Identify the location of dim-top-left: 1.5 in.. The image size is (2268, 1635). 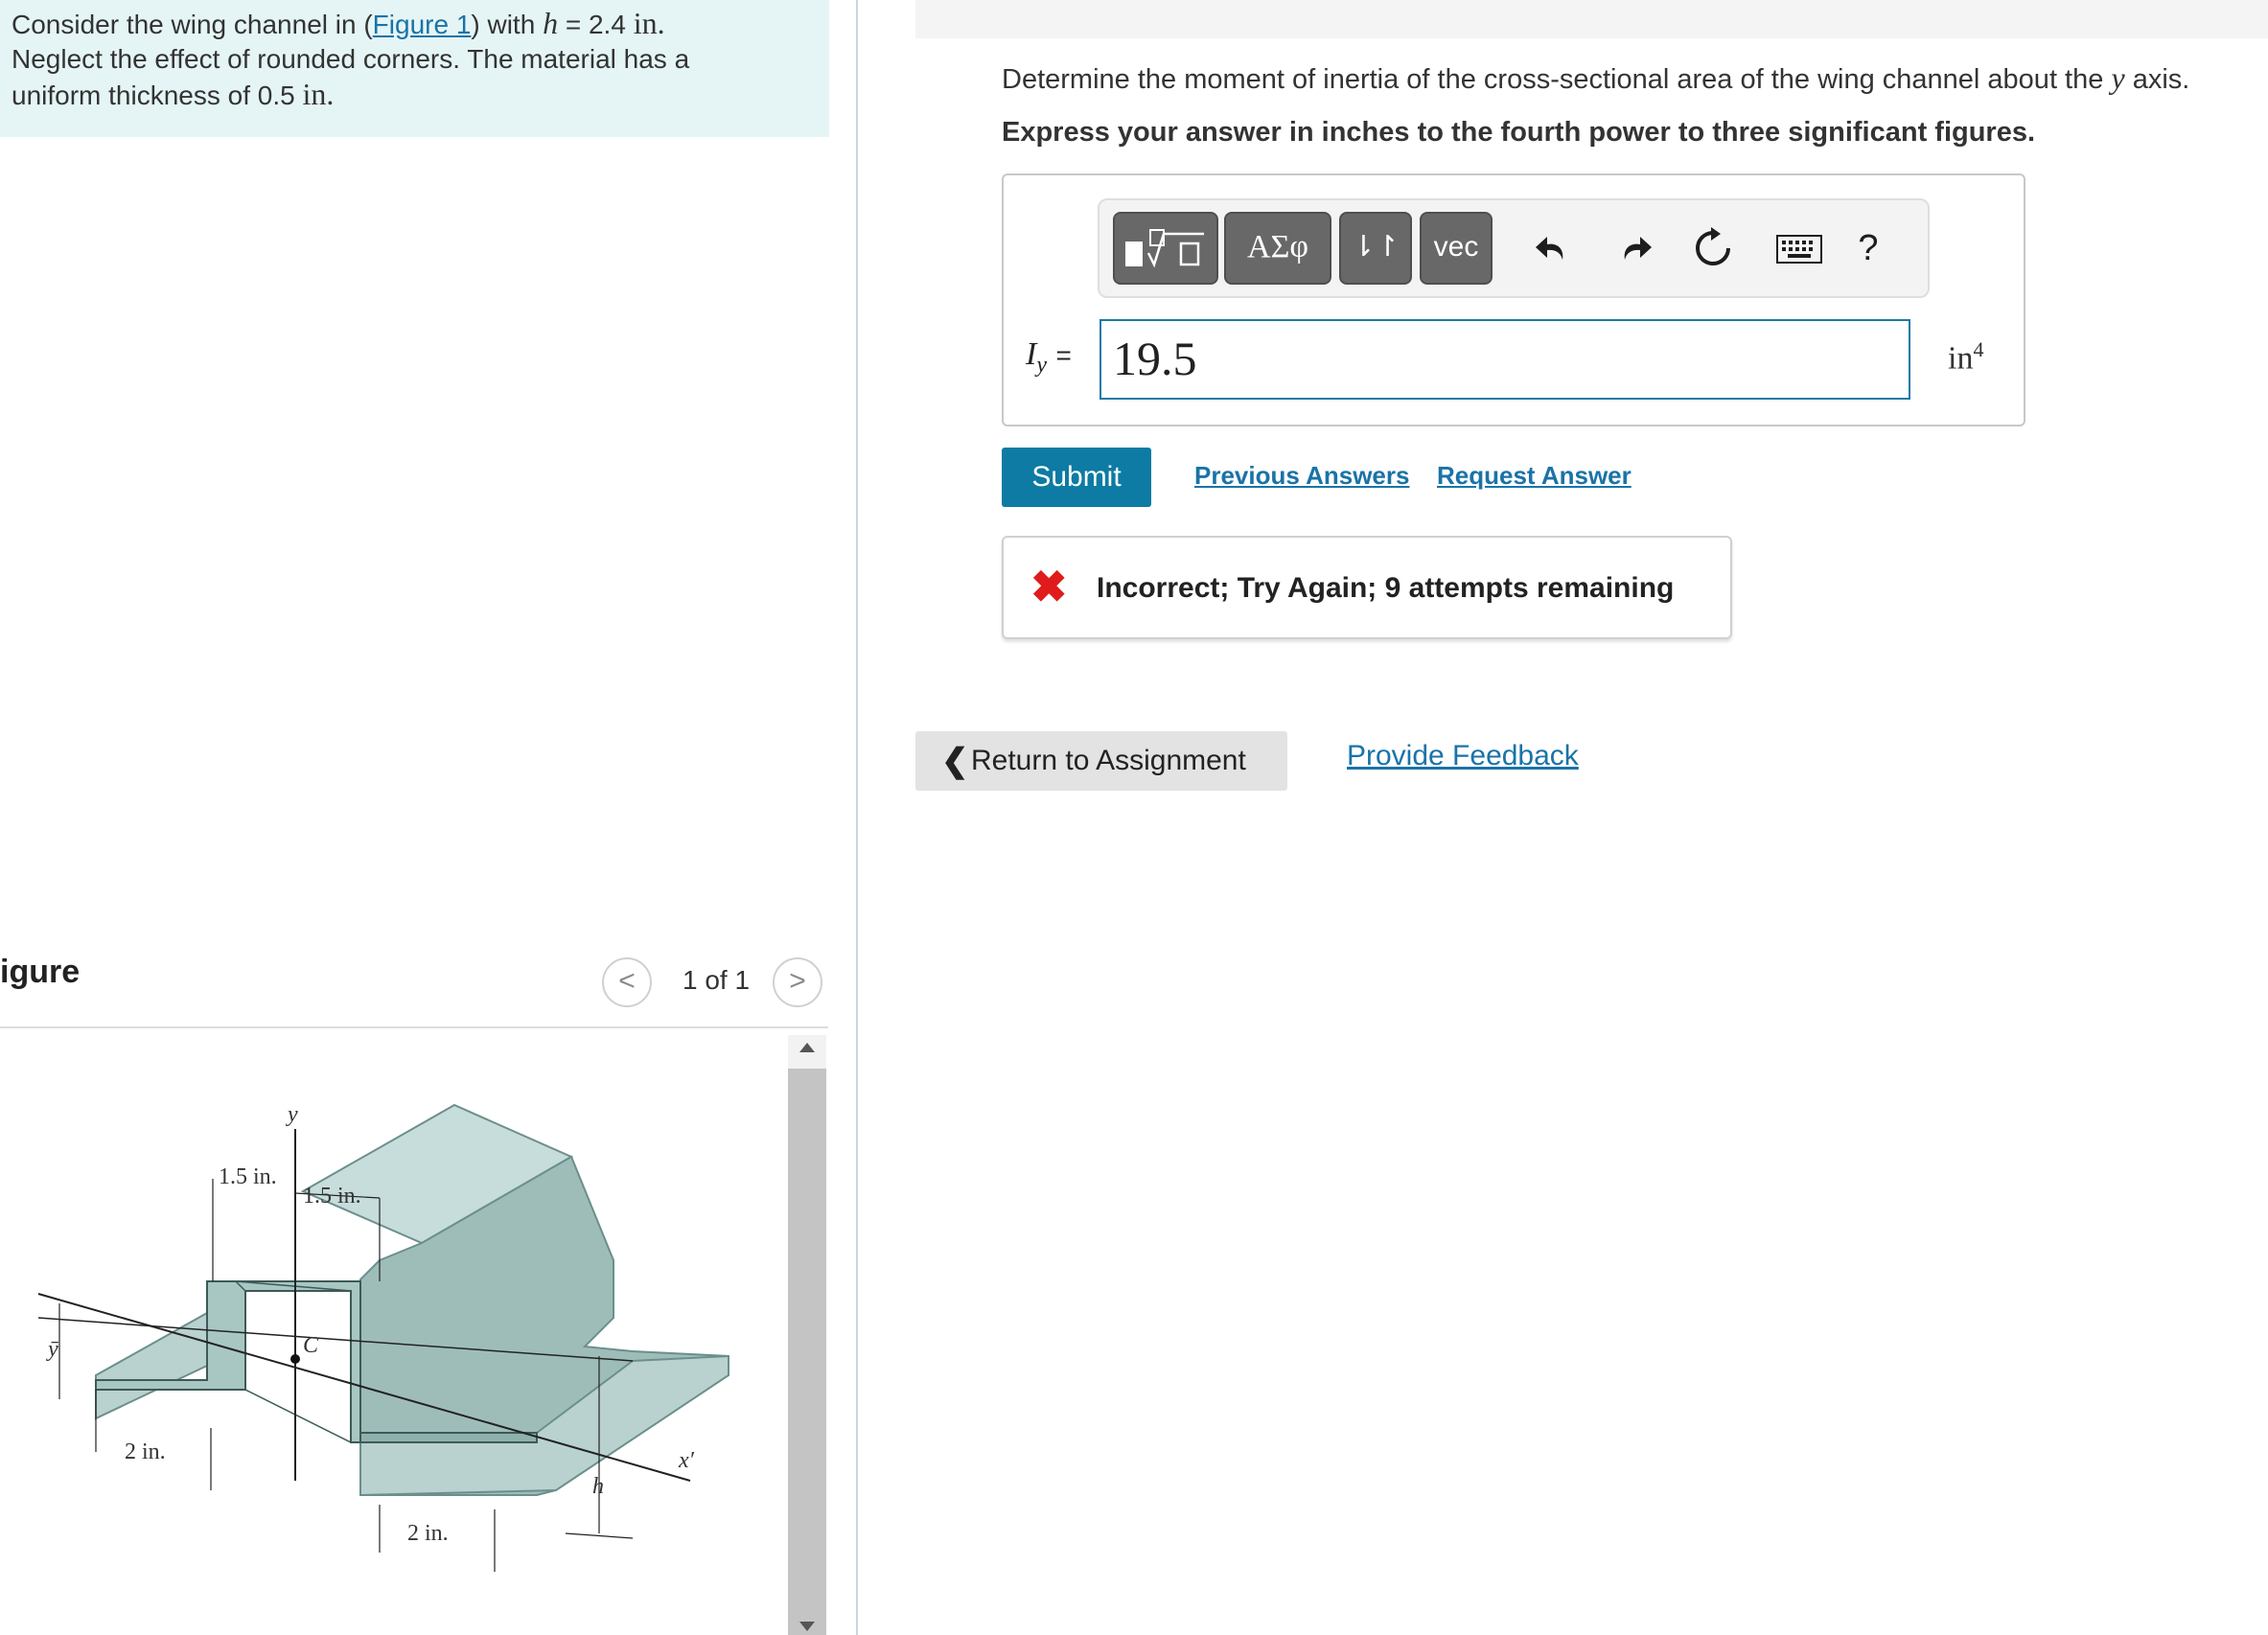
(248, 1176).